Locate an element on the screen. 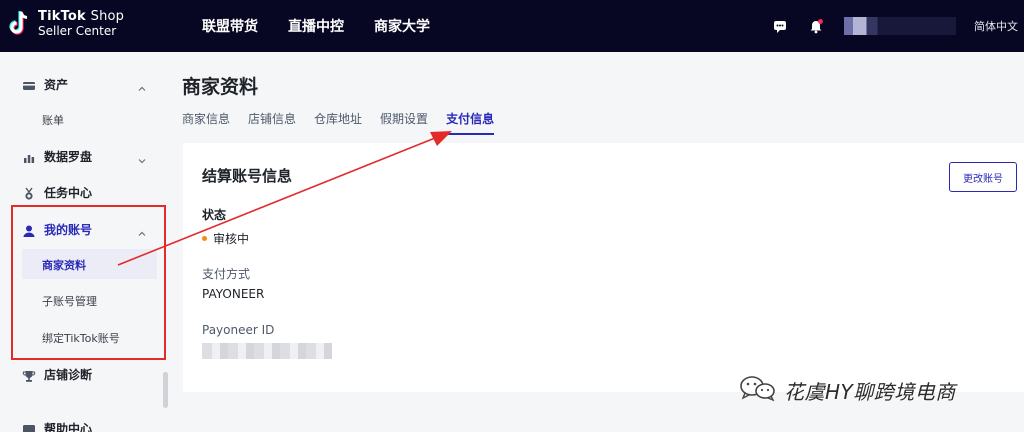  sidebar-group-label: 数据罗盘 is located at coordinates (68, 157).